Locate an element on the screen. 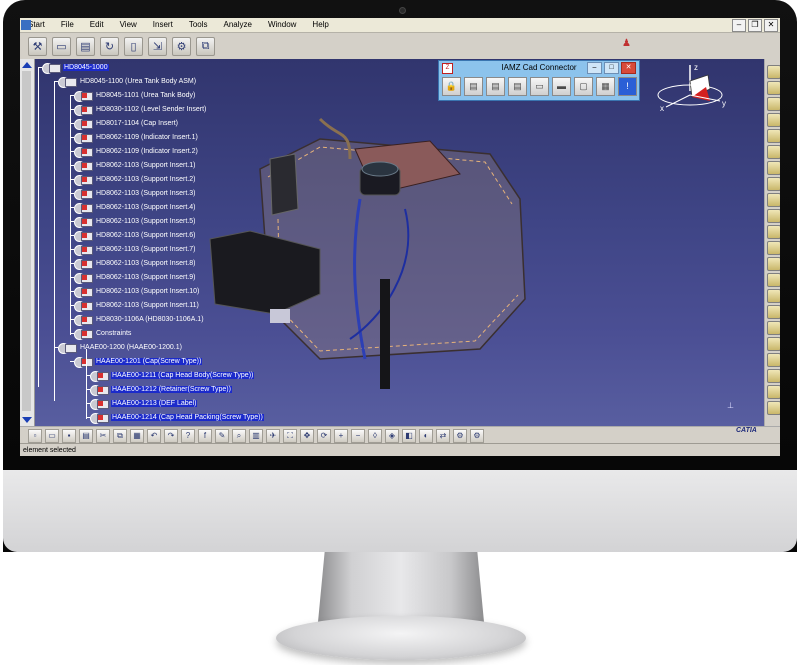  connector-minimize-button: – is located at coordinates (594, 68).